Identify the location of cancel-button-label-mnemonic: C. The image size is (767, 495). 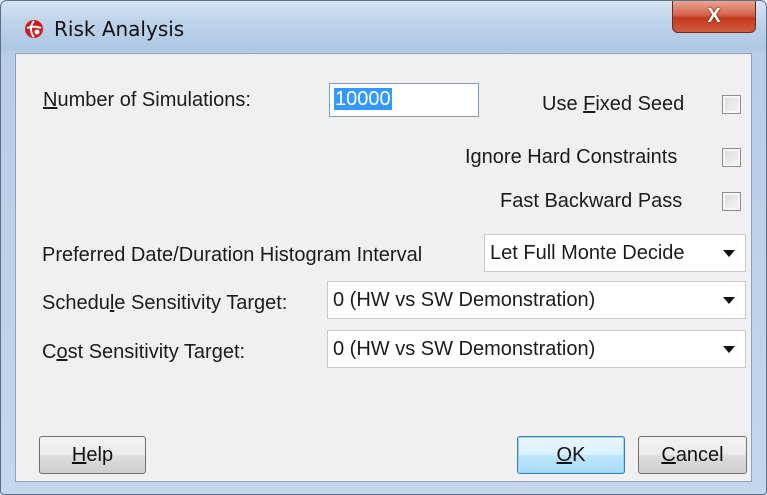
(668, 455).